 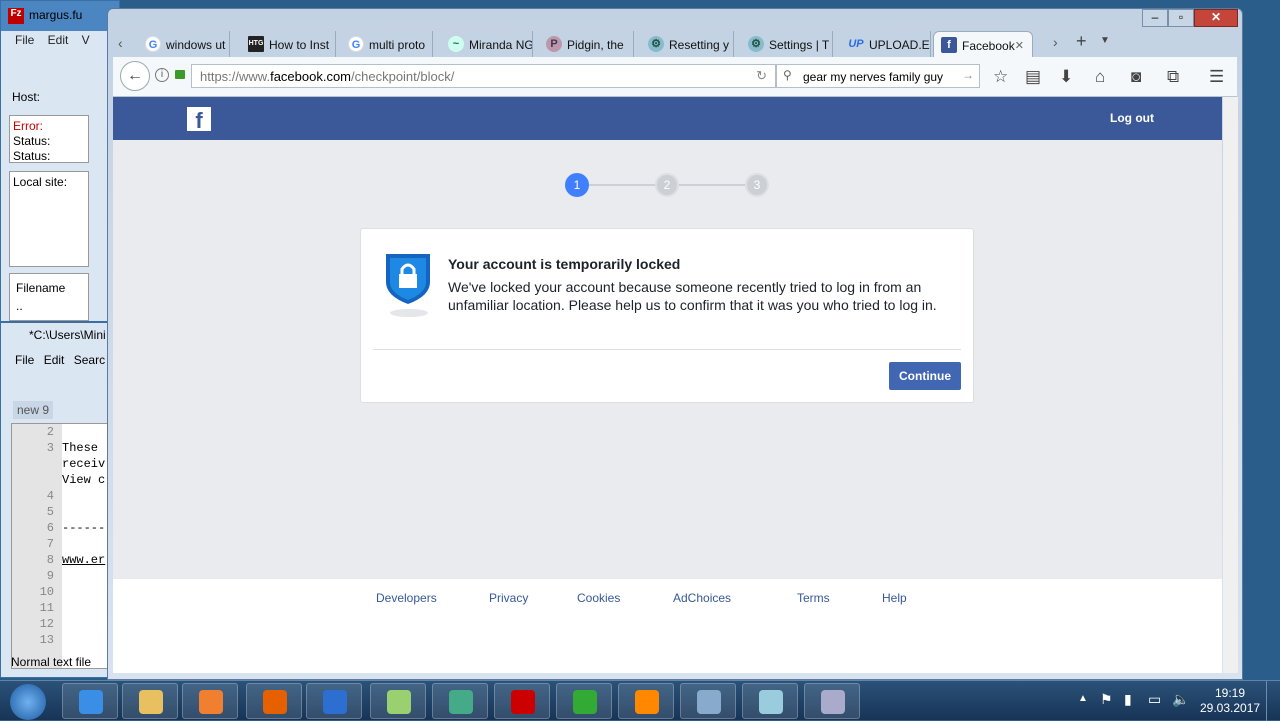 What do you see at coordinates (1128, 699) in the screenshot?
I see `power-icon: ▮` at bounding box center [1128, 699].